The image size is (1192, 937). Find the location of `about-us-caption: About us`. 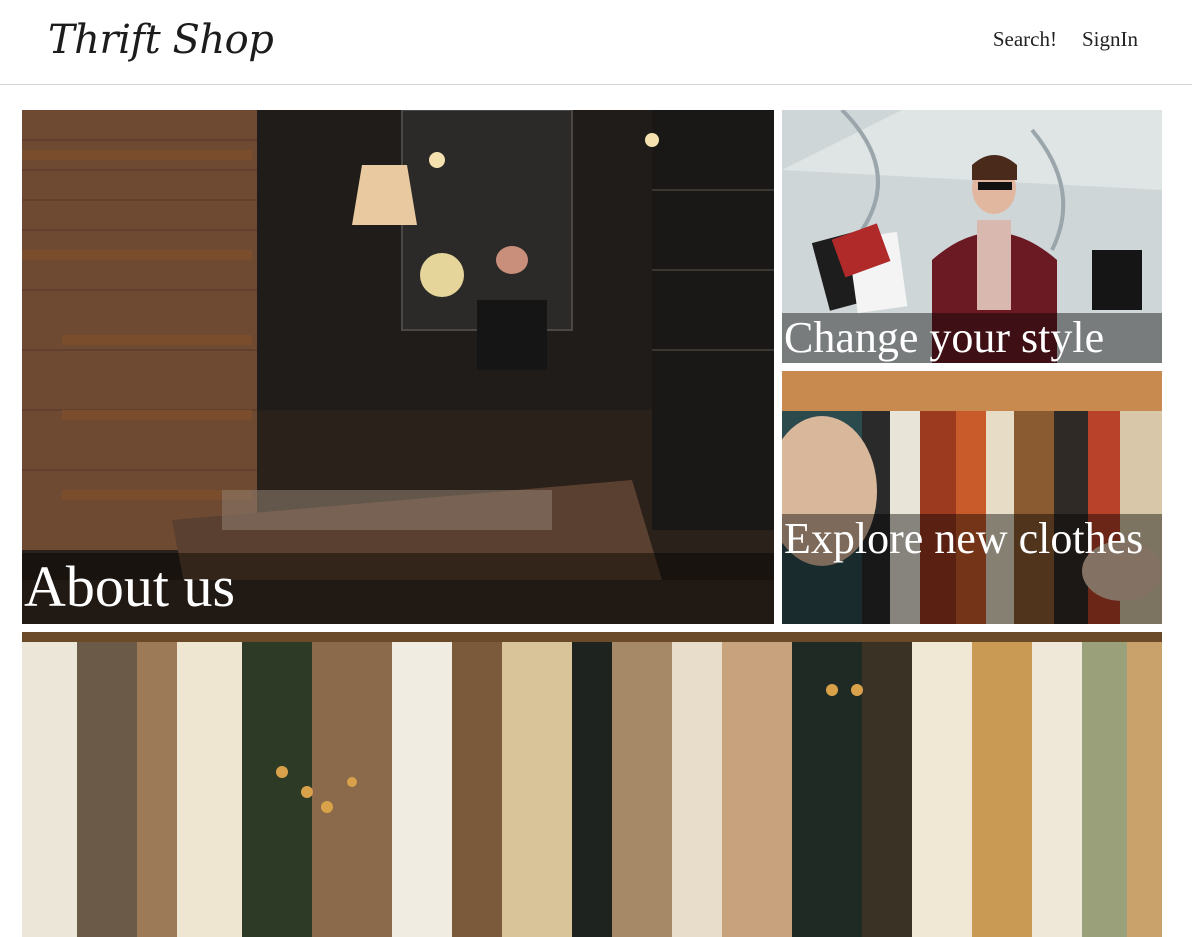

about-us-caption: About us is located at coordinates (398, 588).